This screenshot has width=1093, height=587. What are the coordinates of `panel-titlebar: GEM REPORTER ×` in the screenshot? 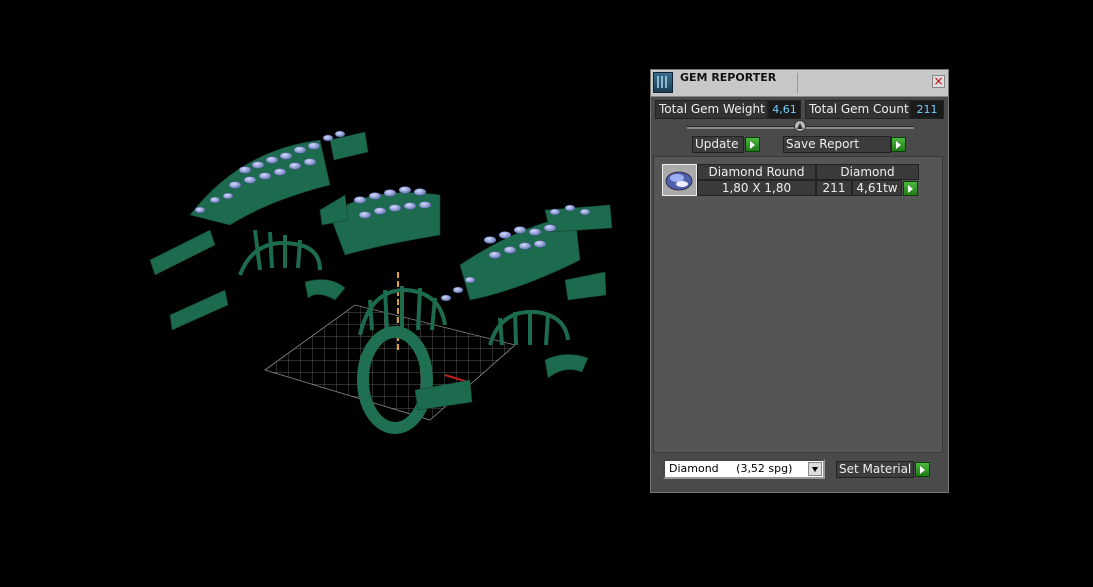 It's located at (799, 83).